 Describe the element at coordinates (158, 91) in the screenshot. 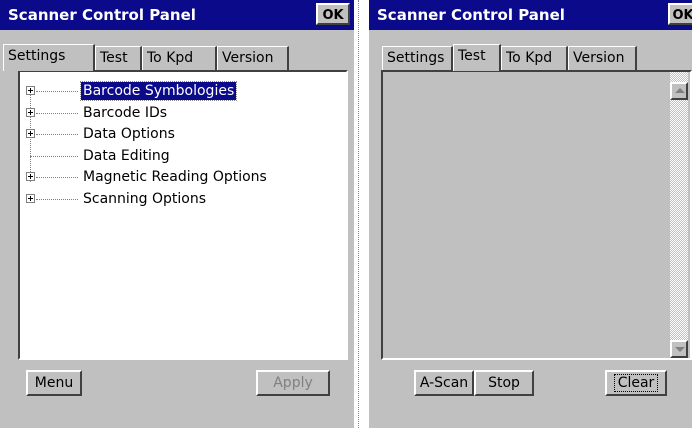

I see `tree-item-label: Barcode Symbologies` at that location.